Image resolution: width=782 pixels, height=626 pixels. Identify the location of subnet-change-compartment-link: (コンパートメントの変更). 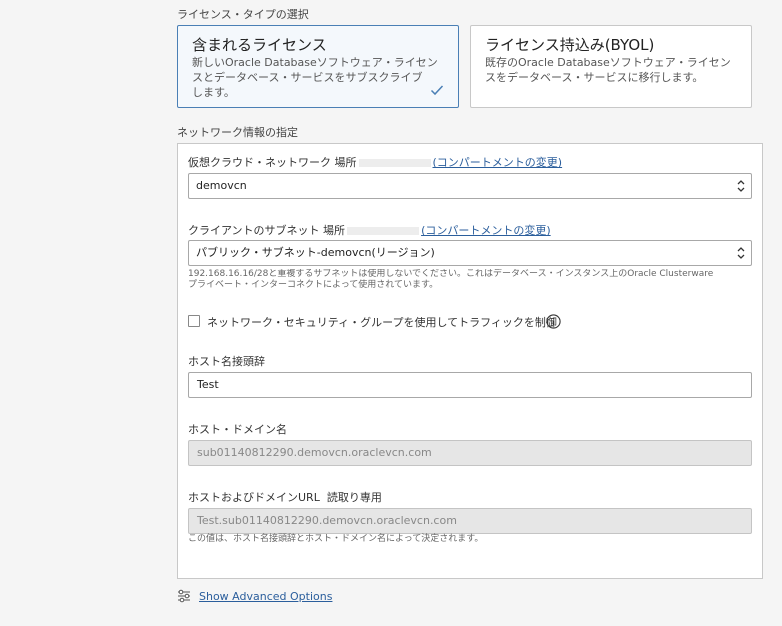
(486, 230).